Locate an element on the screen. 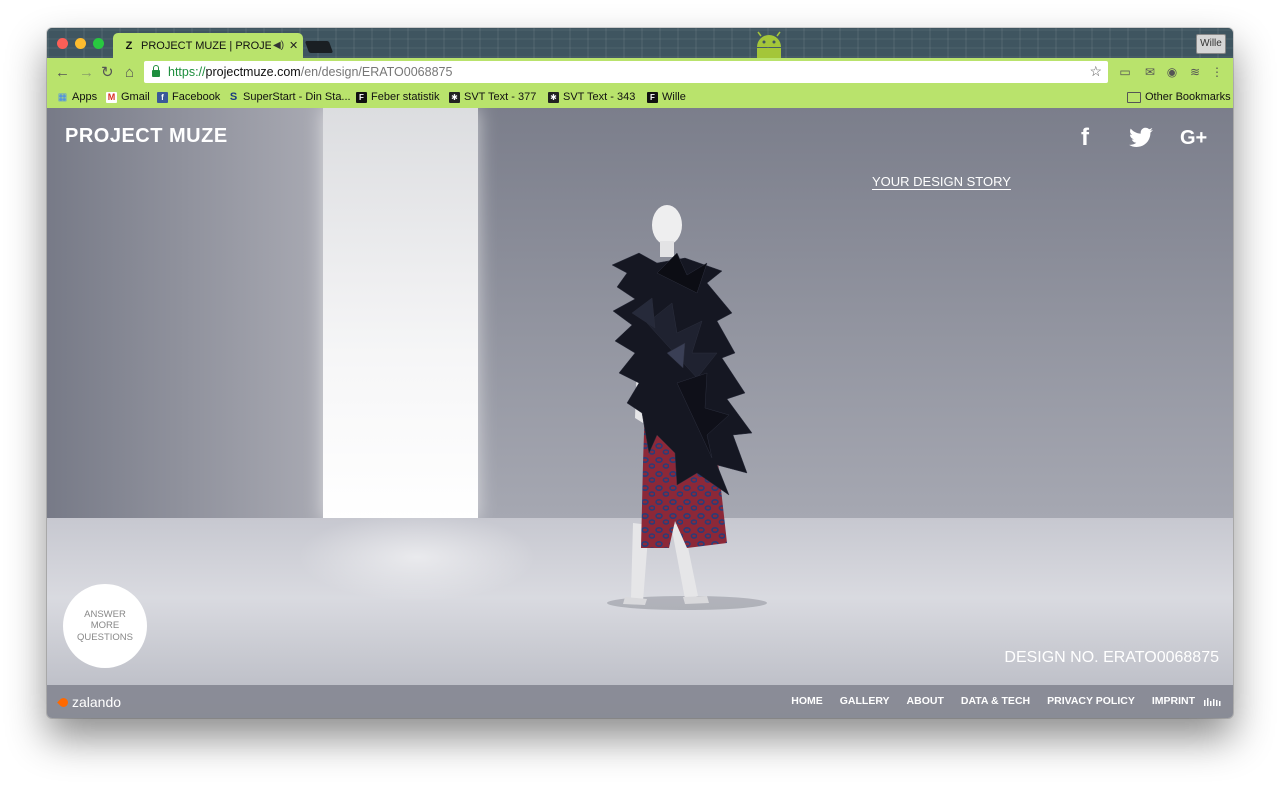 This screenshot has height=785, width=1280. new-tab-button is located at coordinates (319, 47).